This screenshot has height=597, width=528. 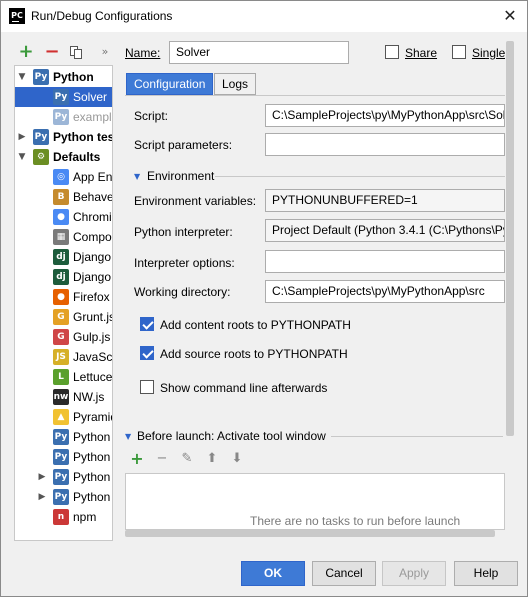 What do you see at coordinates (273, 573) in the screenshot?
I see `ok-button: OK` at bounding box center [273, 573].